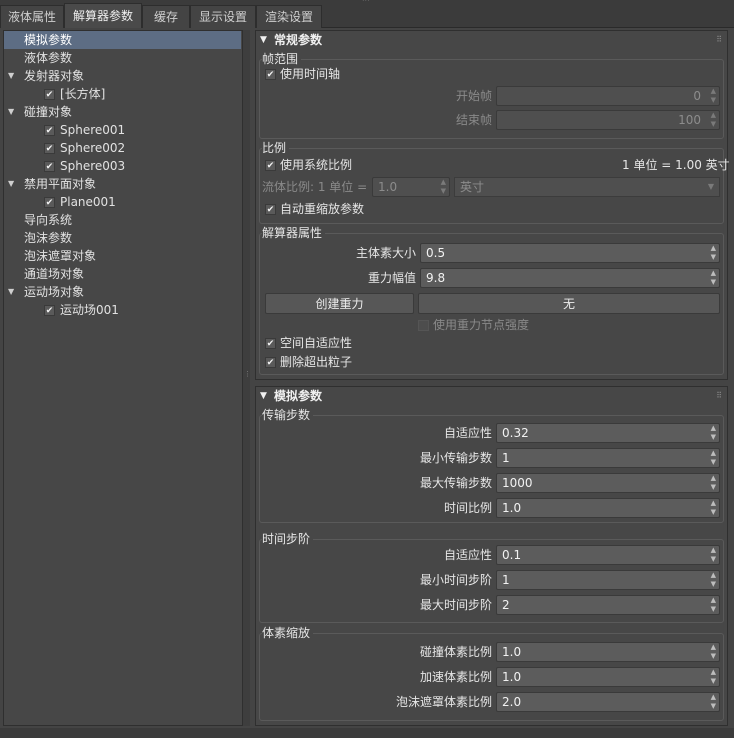 Image resolution: width=734 pixels, height=738 pixels. I want to click on tab-liquid-properties: 液体属性, so click(32, 16).